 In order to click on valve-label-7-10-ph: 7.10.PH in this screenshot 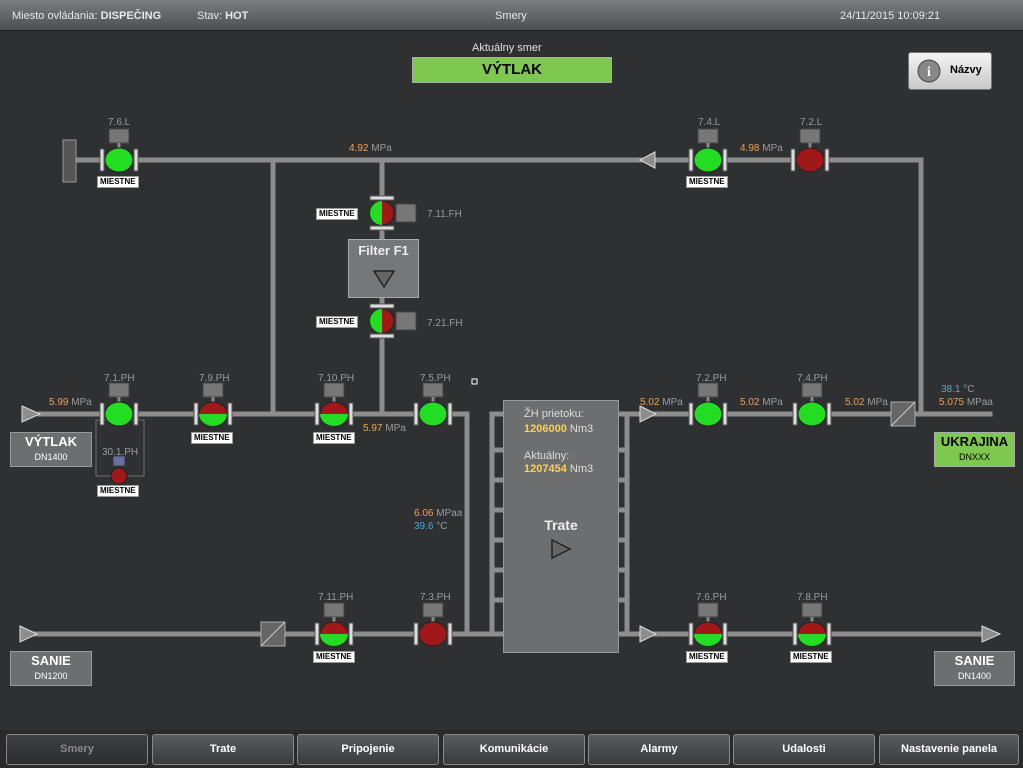, I will do `click(336, 378)`.